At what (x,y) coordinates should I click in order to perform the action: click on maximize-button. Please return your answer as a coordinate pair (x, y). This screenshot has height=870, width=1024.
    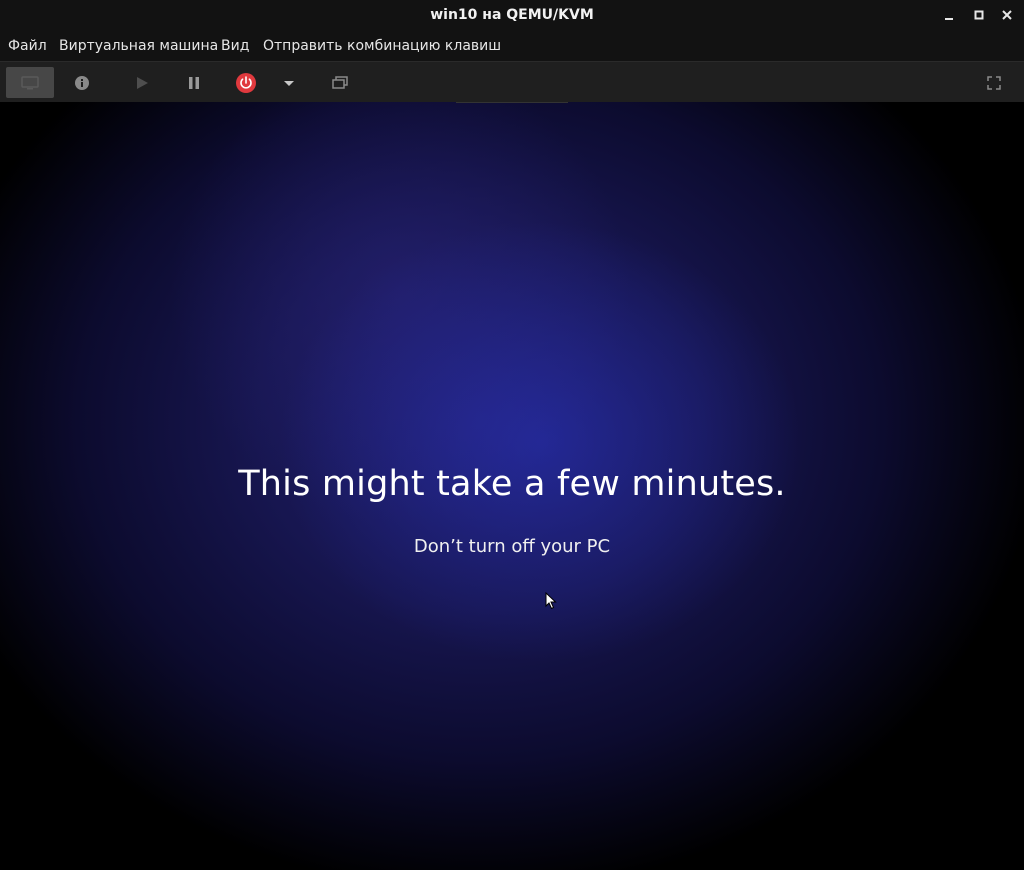
    Looking at the image, I should click on (979, 15).